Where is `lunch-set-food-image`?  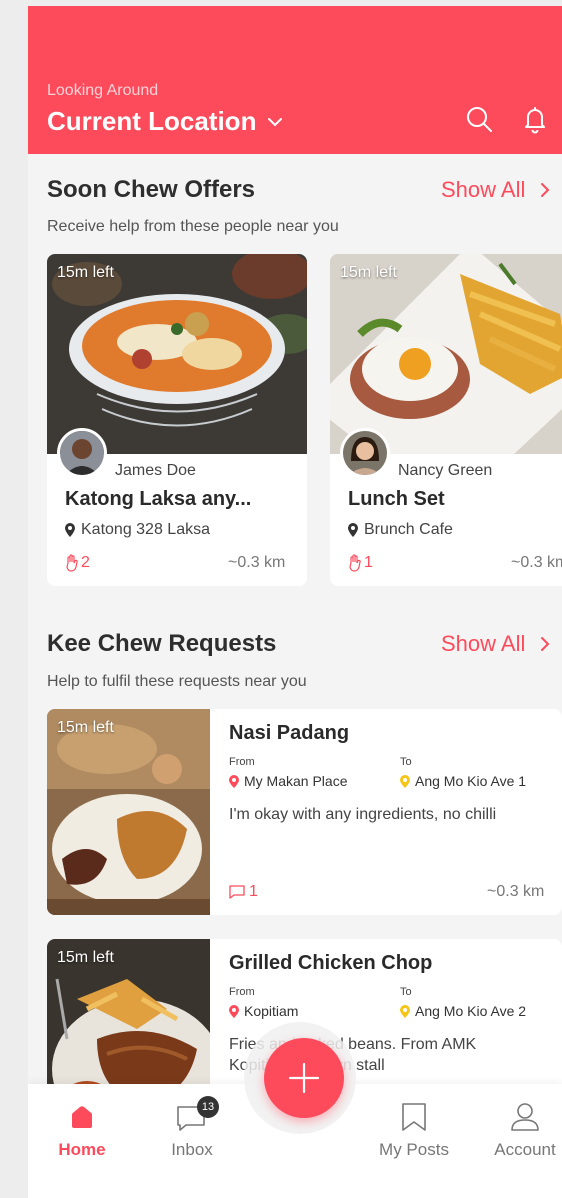
lunch-set-food-image is located at coordinates (446, 354).